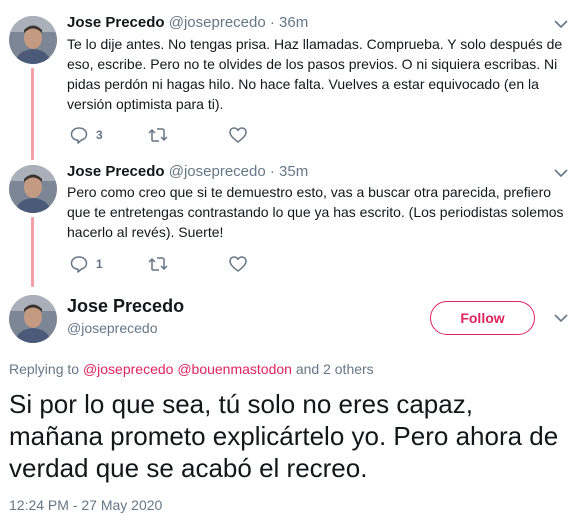 This screenshot has width=580, height=523. I want to click on tweet-header: Jose Precedo @joseprecedo · 36m, so click(187, 22).